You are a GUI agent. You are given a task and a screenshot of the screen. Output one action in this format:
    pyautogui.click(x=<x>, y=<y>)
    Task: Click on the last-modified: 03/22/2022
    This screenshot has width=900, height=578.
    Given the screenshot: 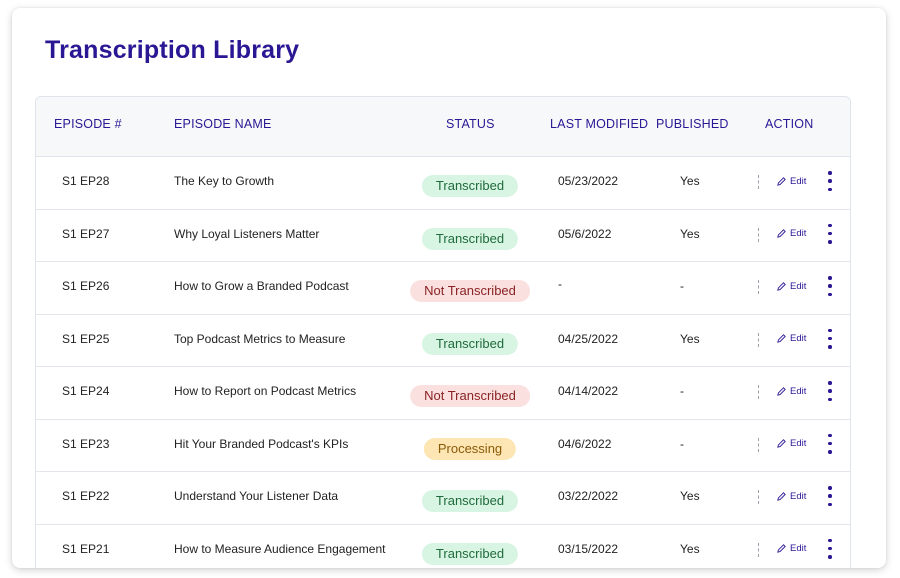 What is the action you would take?
    pyautogui.click(x=588, y=496)
    